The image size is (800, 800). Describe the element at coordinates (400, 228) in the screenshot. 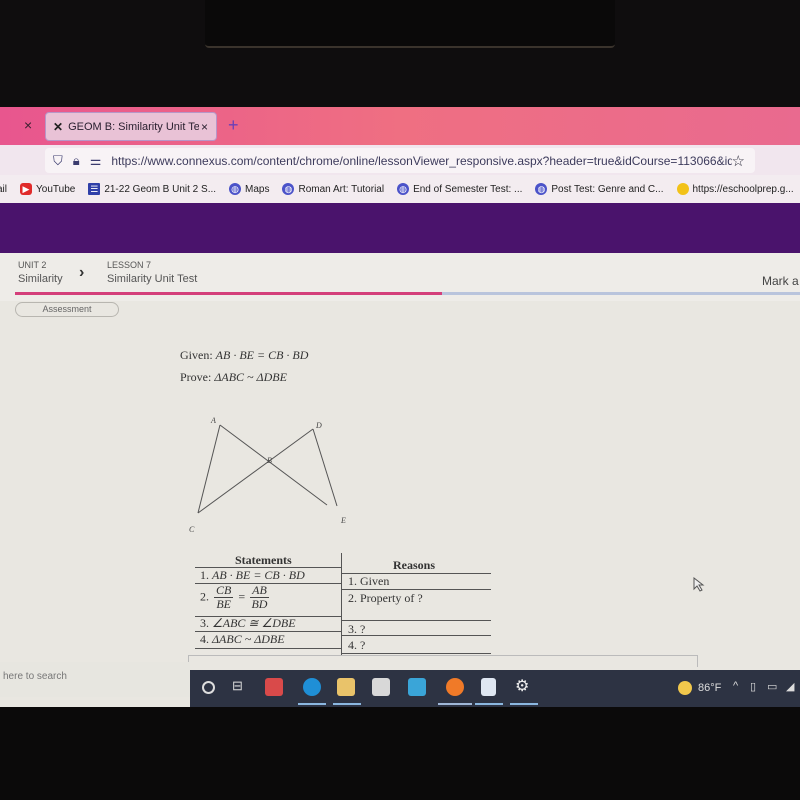

I see `site-header` at that location.